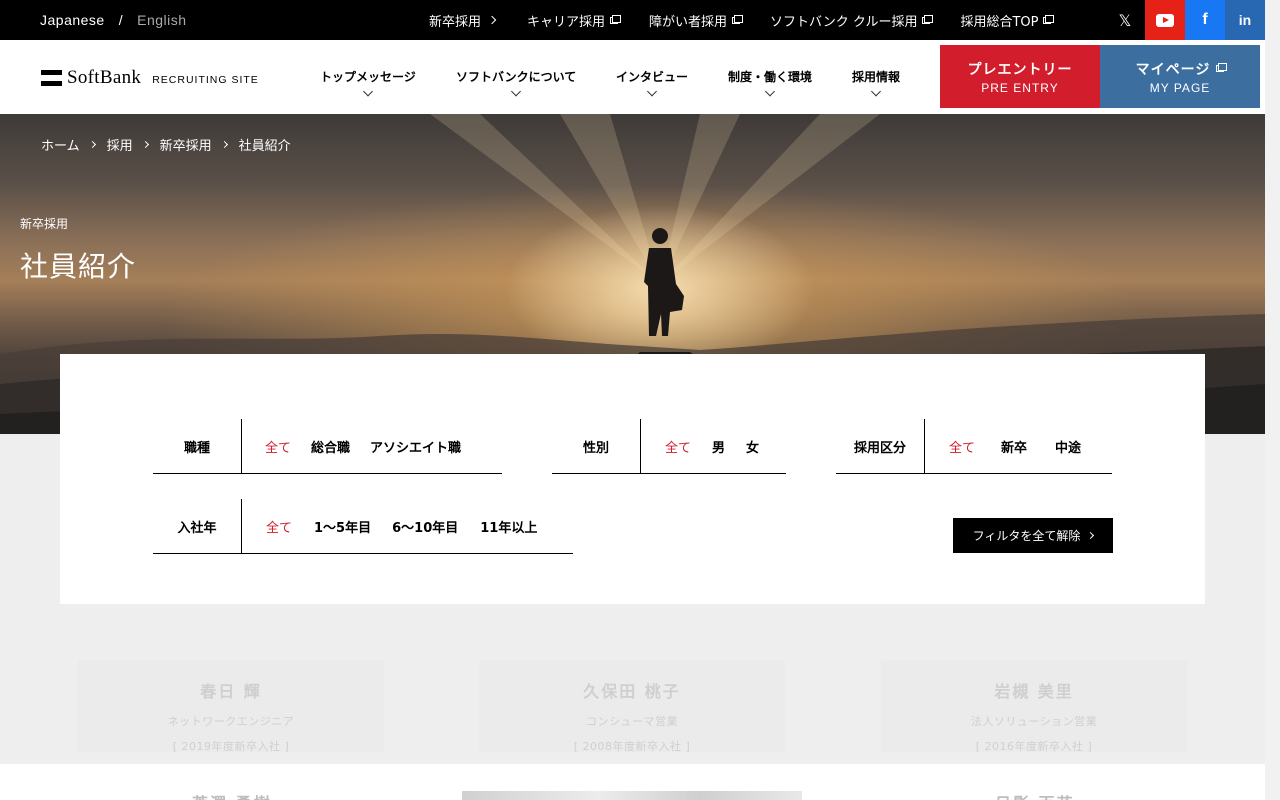 The width and height of the screenshot is (1280, 800). I want to click on mypage-sublabel: MY PAGE, so click(1180, 88).